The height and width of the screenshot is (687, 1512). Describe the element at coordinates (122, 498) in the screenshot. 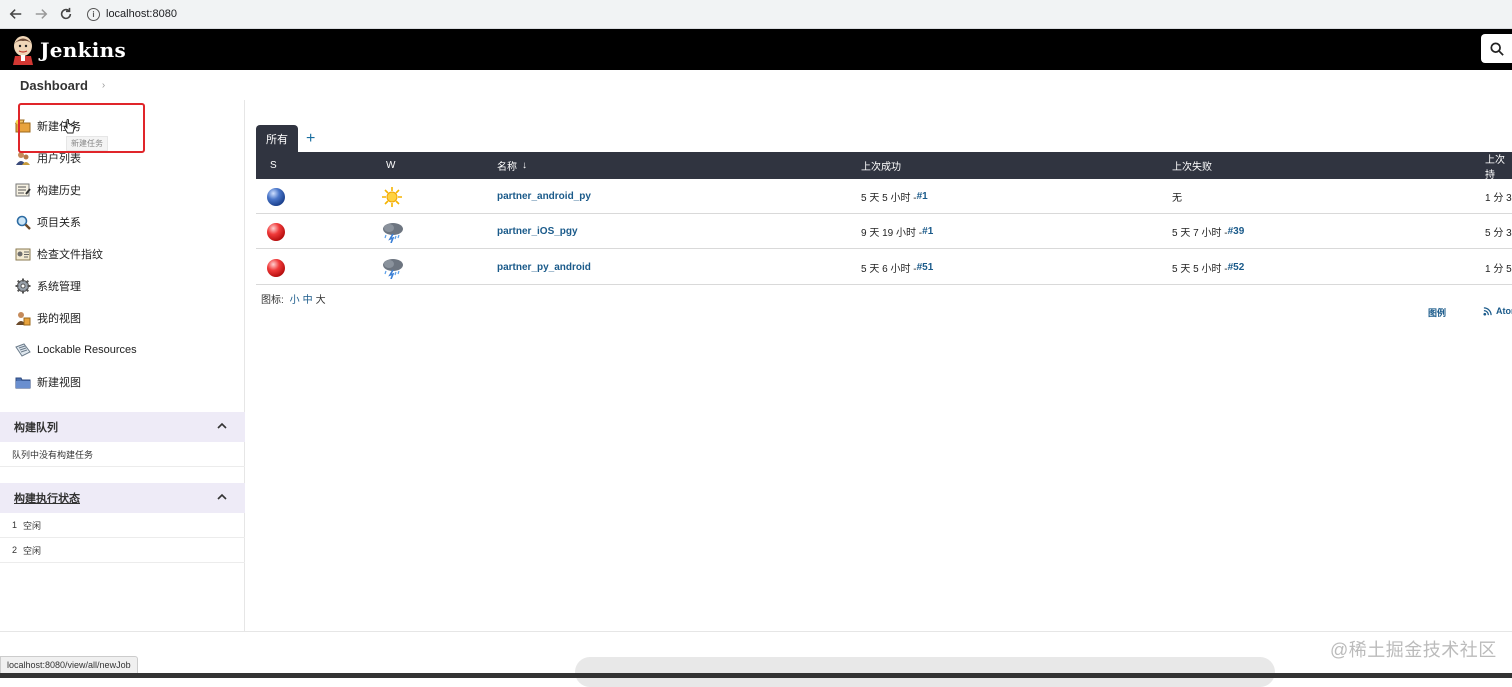

I see `executors-header: 构建执行状态` at that location.